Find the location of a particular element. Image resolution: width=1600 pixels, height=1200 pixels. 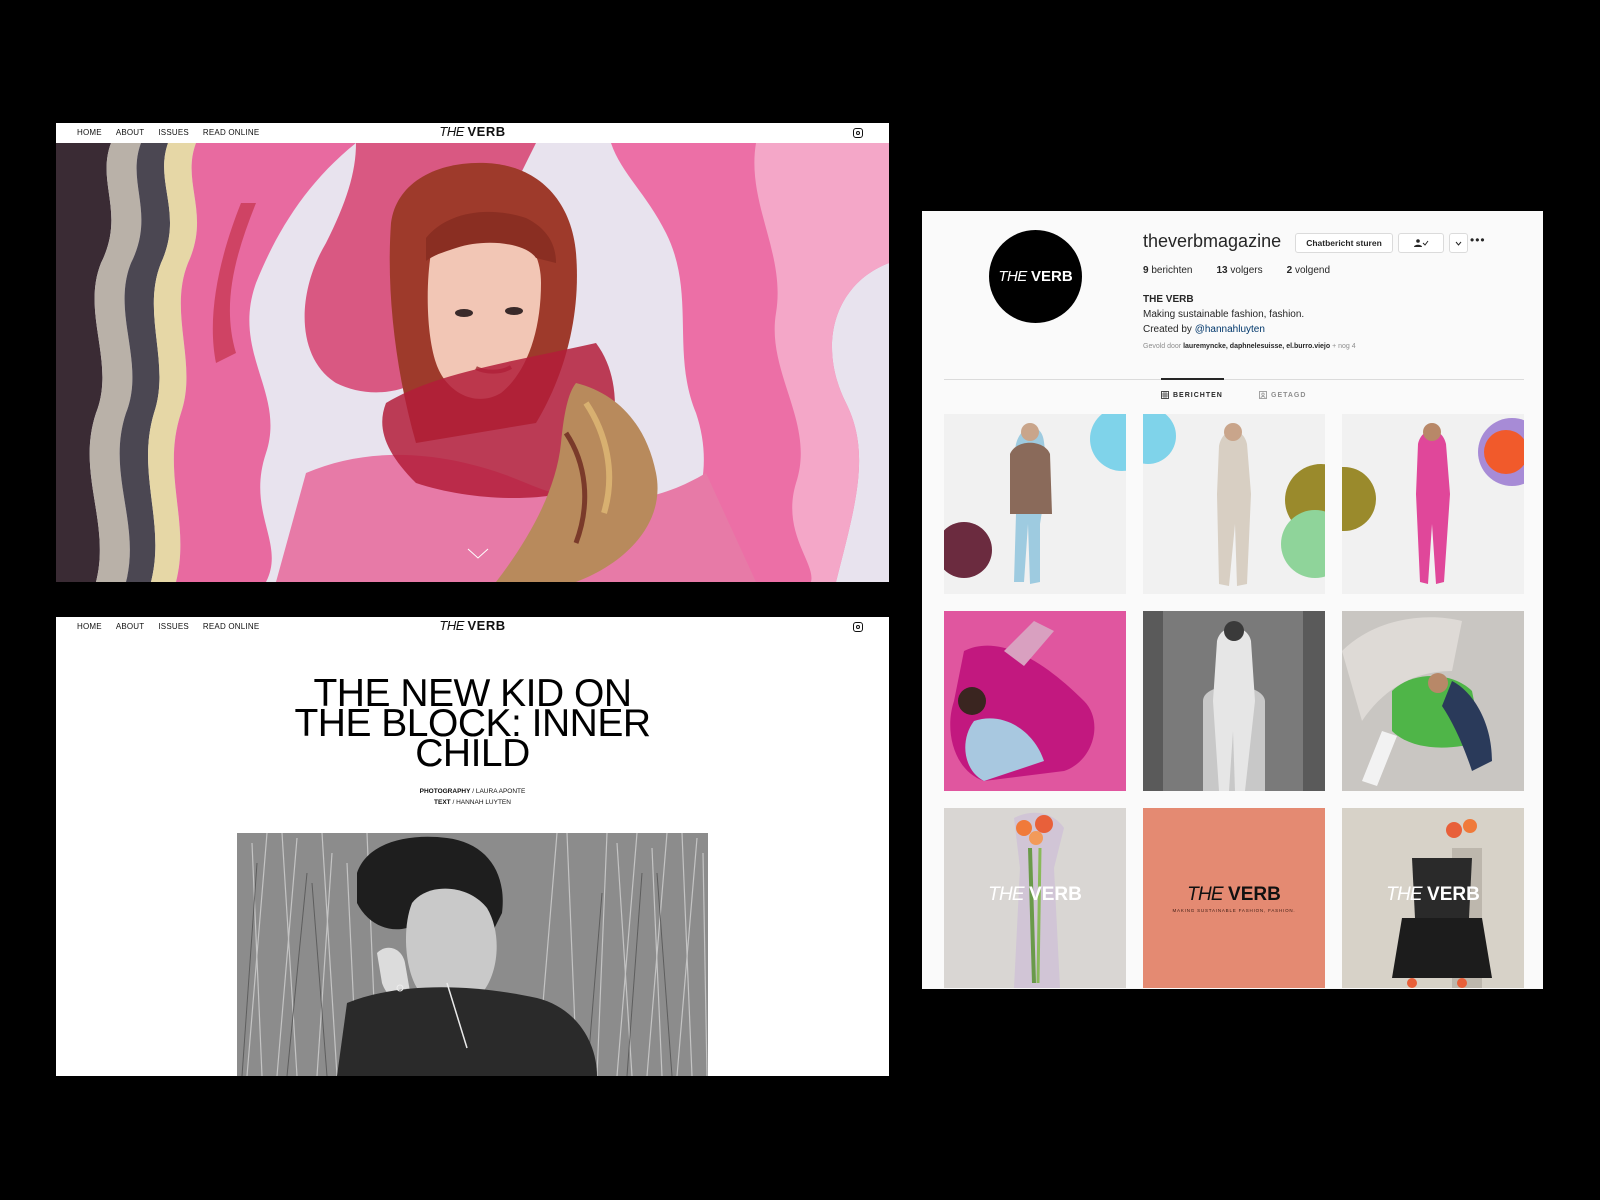

tab-tagged: GETAGD is located at coordinates (1282, 395).